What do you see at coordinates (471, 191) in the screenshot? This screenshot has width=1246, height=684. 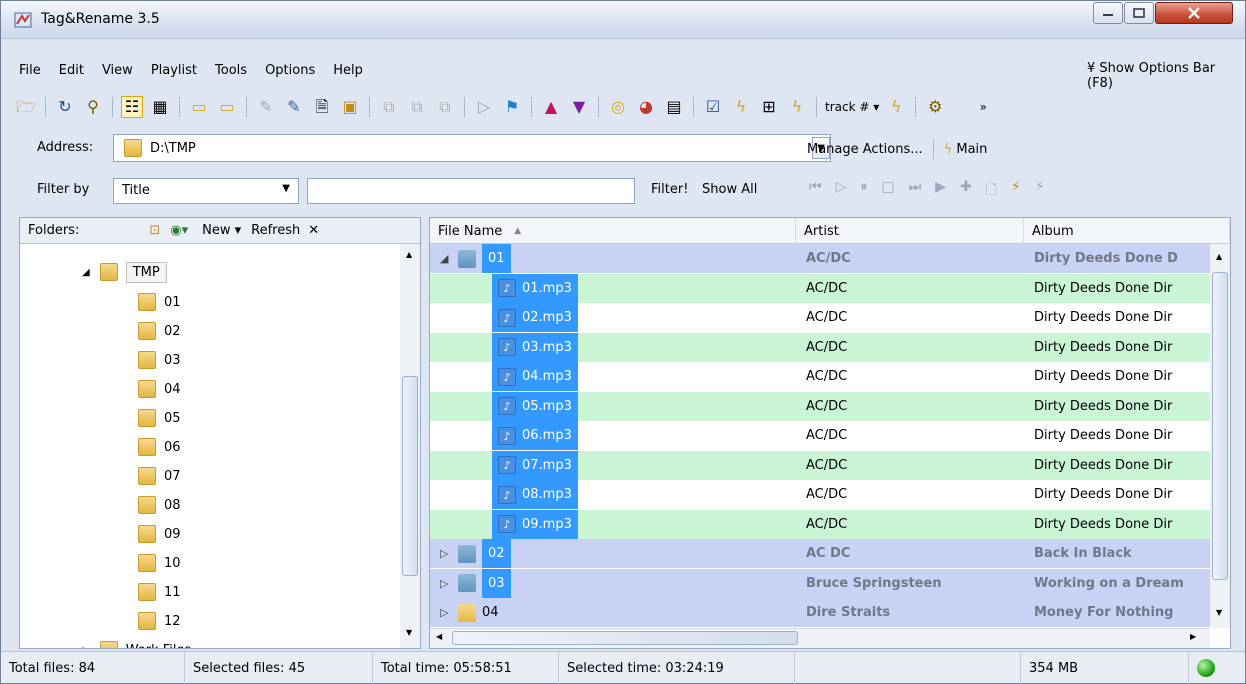 I see `filter-input` at bounding box center [471, 191].